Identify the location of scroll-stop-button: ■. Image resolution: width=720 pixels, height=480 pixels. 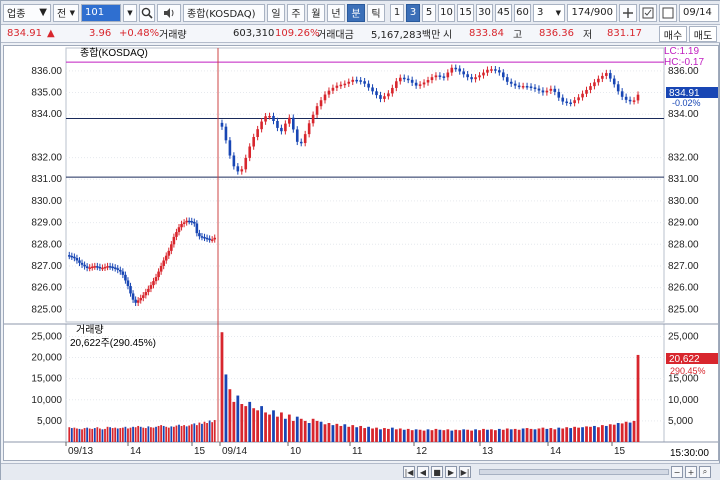
(437, 472).